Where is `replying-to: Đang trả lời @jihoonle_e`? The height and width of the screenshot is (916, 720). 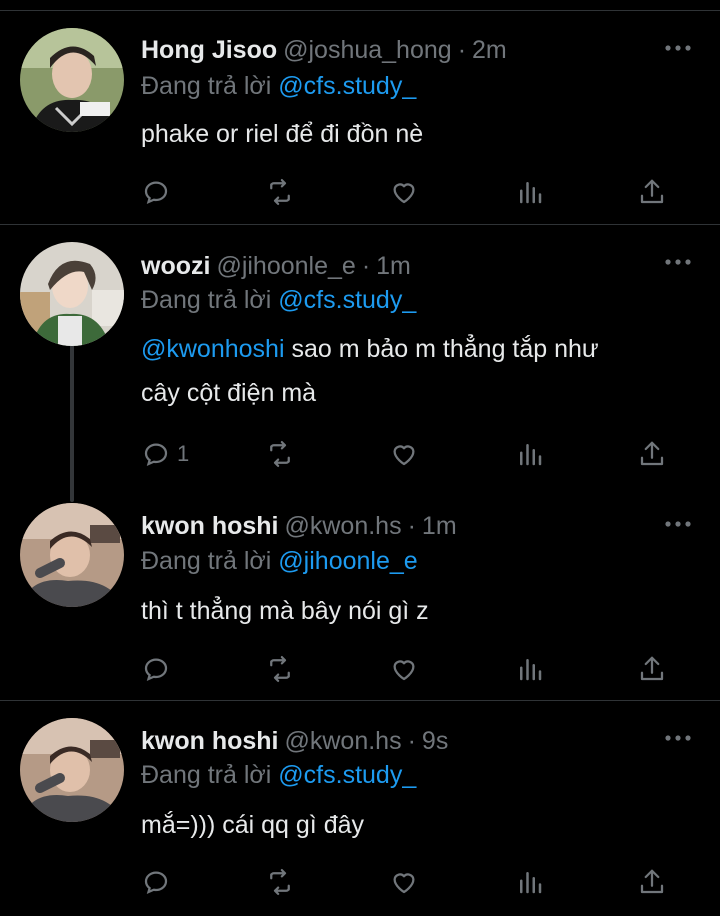
replying-to: Đang trả lời @jihoonle_e is located at coordinates (279, 561).